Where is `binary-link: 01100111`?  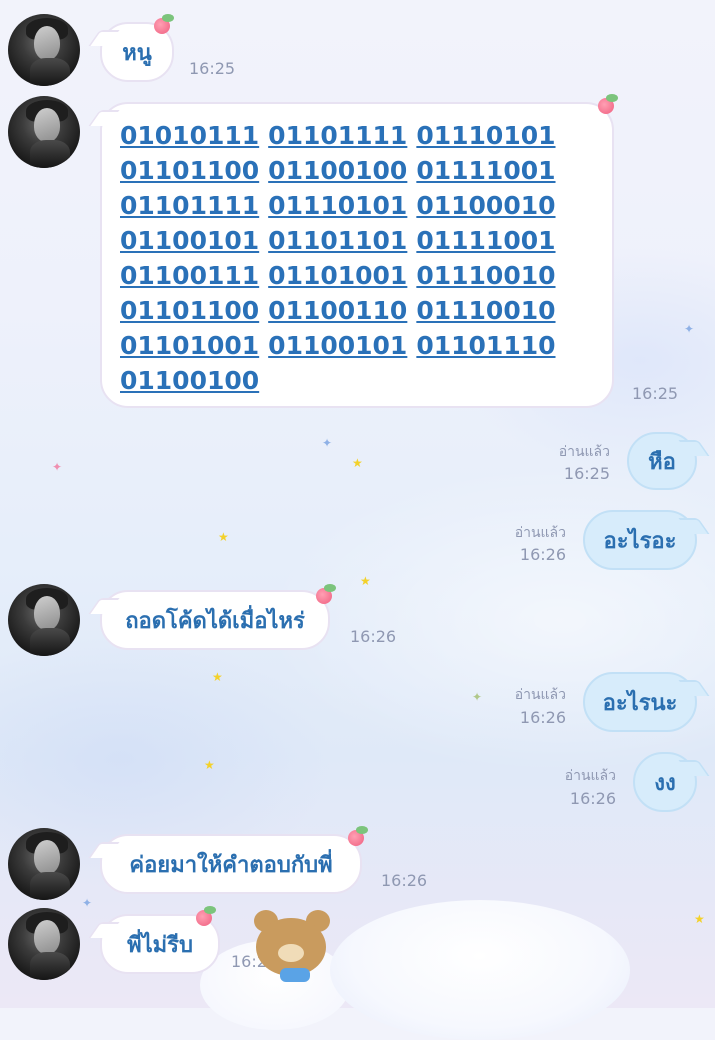
binary-link: 01100111 is located at coordinates (189, 275).